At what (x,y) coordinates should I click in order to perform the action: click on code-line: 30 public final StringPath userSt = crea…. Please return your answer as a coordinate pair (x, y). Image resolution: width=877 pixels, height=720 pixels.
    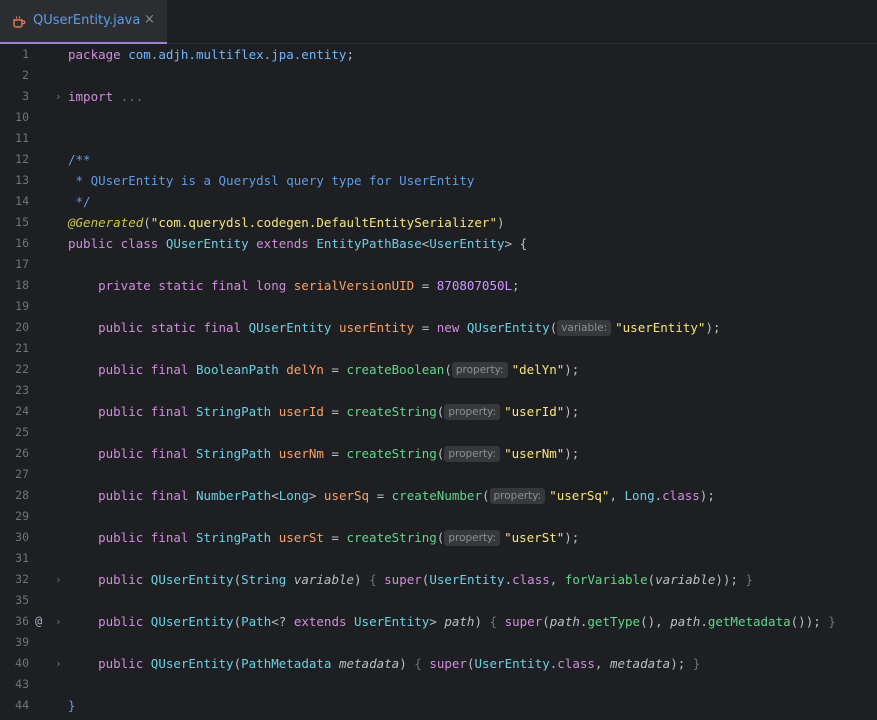
    Looking at the image, I should click on (438, 537).